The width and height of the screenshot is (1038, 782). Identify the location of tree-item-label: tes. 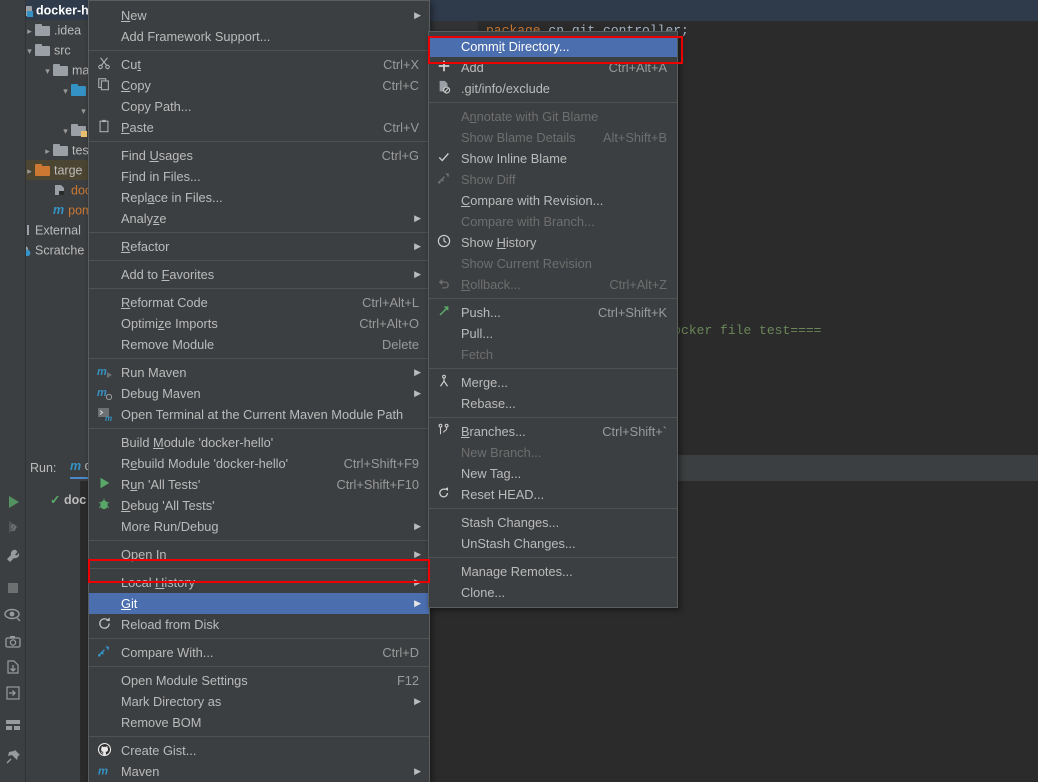
(80, 150).